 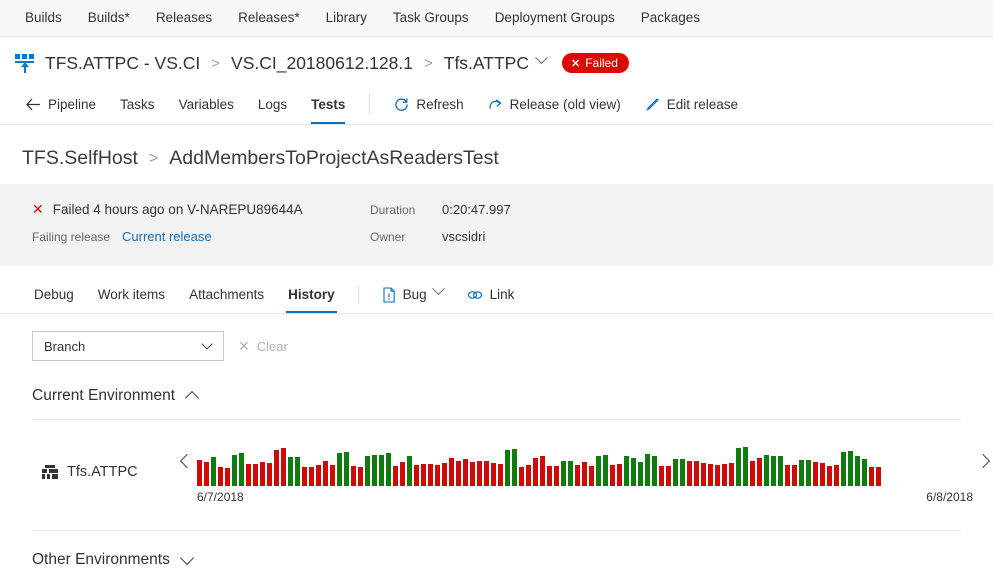 I want to click on test-suite-name: TFS.SelfHost, so click(x=80, y=158).